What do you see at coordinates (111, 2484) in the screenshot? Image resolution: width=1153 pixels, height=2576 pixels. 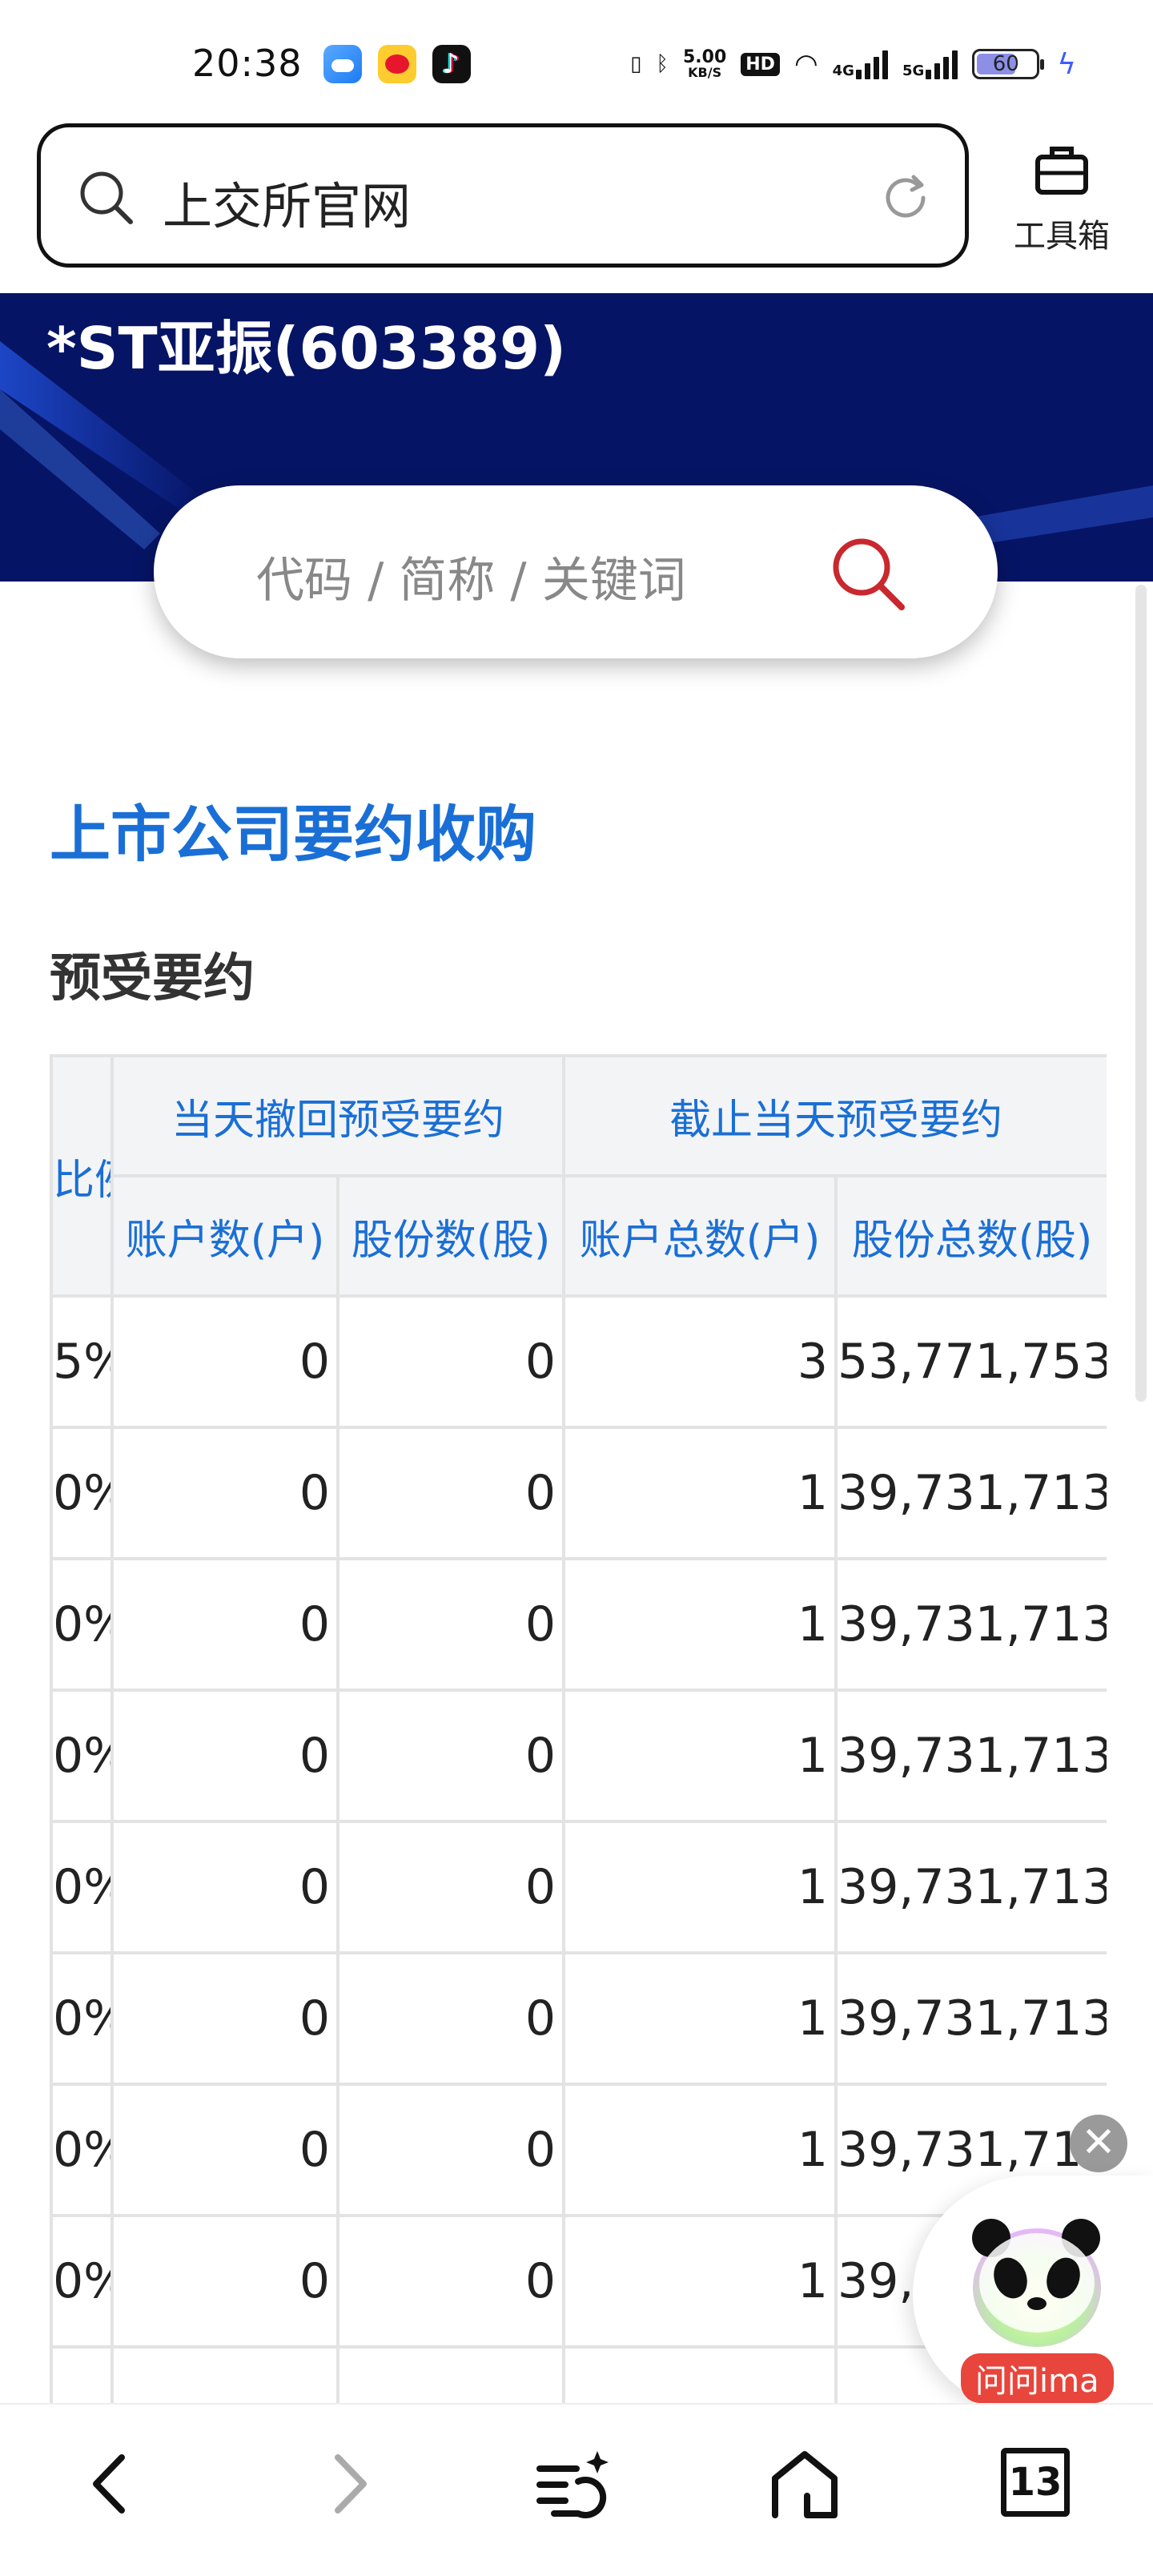 I see `back-icon` at bounding box center [111, 2484].